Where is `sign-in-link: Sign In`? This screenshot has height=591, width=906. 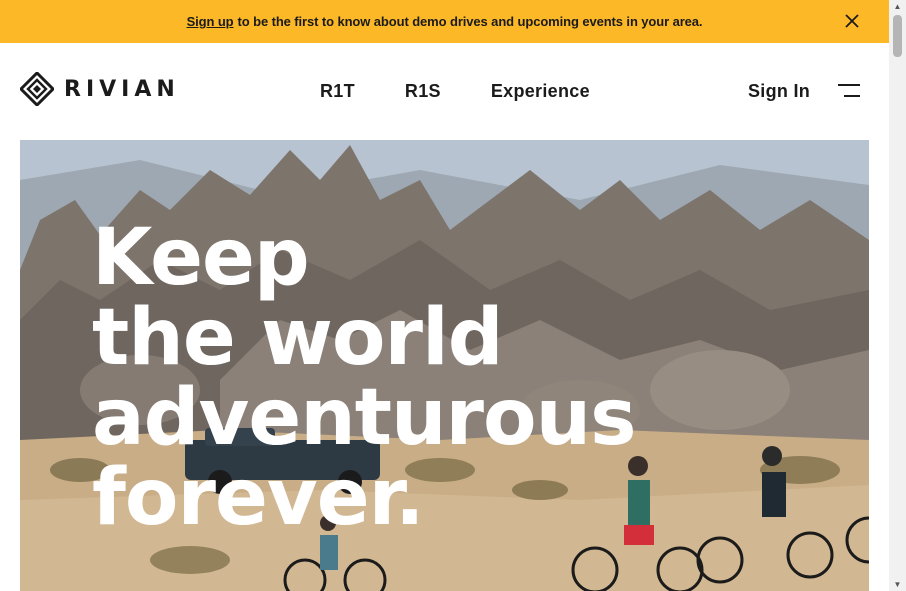 sign-in-link: Sign In is located at coordinates (779, 91).